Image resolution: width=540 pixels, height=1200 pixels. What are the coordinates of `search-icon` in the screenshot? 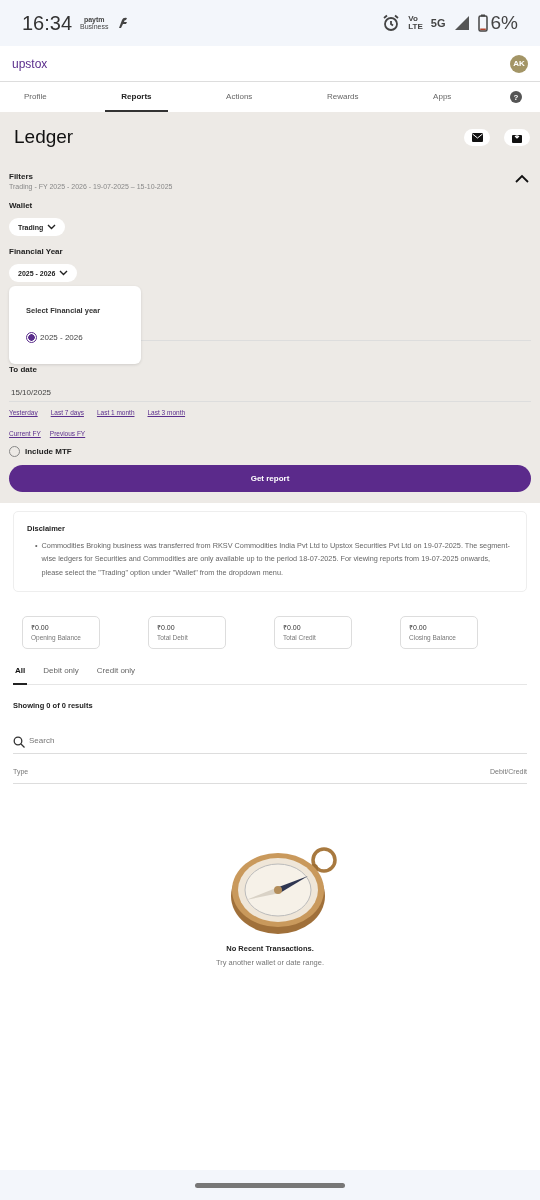 It's located at (19, 742).